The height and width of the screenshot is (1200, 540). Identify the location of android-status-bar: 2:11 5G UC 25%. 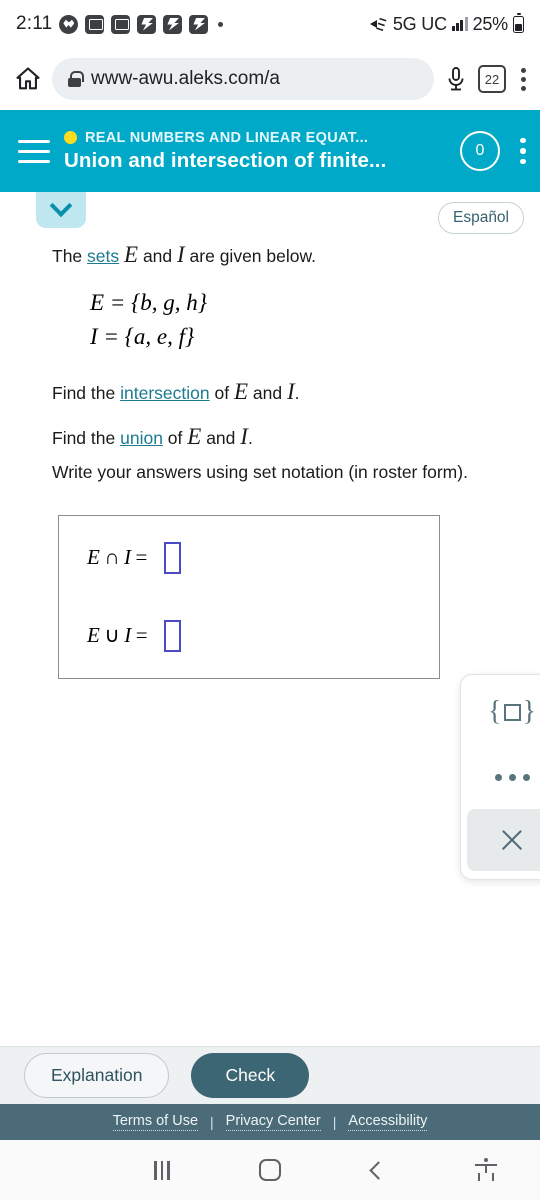
(270, 24).